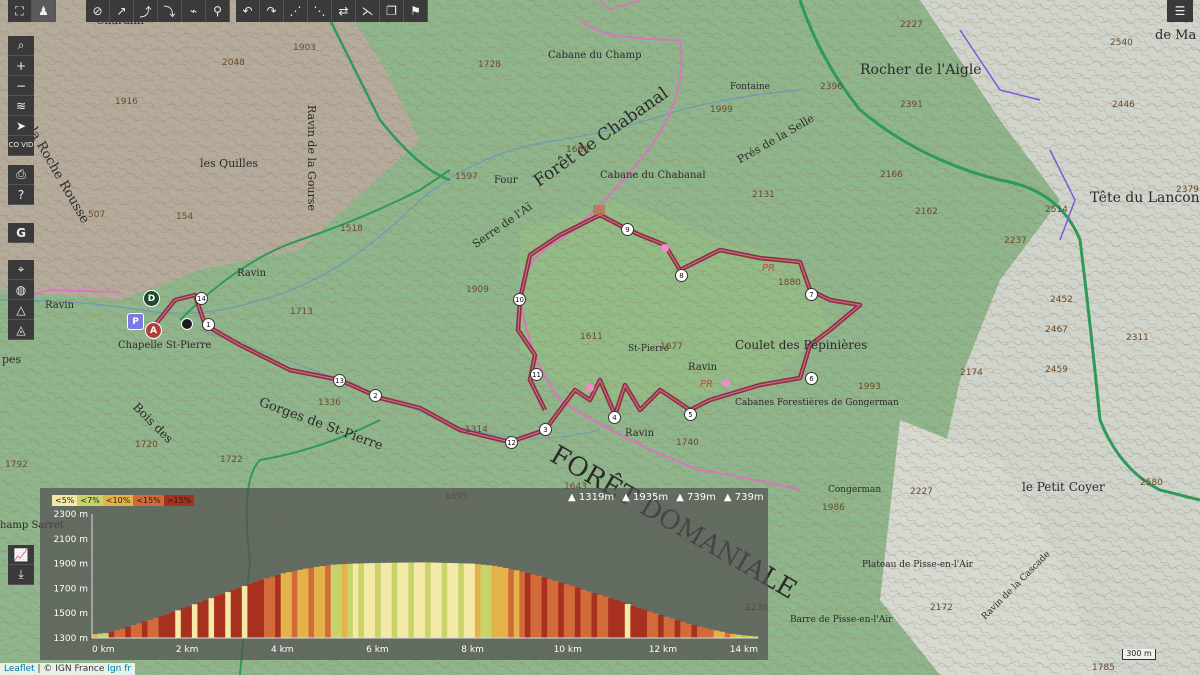  What do you see at coordinates (21, 290) in the screenshot?
I see `globe-icon: ◍` at bounding box center [21, 290].